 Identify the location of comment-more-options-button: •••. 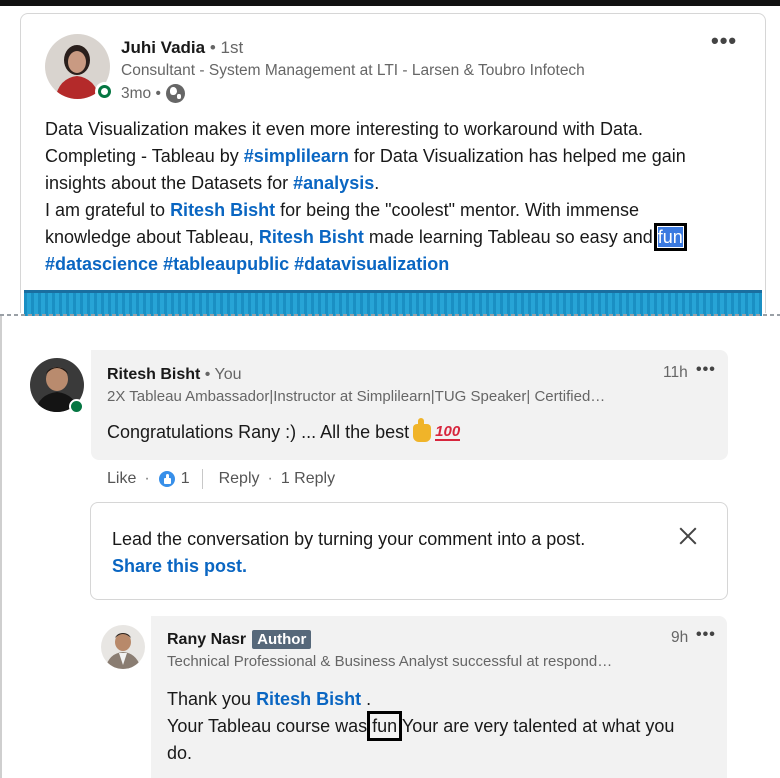
(706, 370).